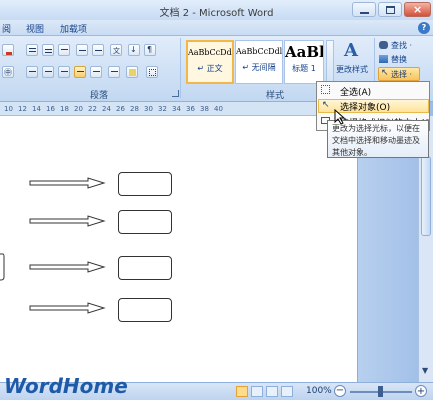 The width and height of the screenshot is (433, 400). I want to click on ruler-number: 22, so click(92, 109).